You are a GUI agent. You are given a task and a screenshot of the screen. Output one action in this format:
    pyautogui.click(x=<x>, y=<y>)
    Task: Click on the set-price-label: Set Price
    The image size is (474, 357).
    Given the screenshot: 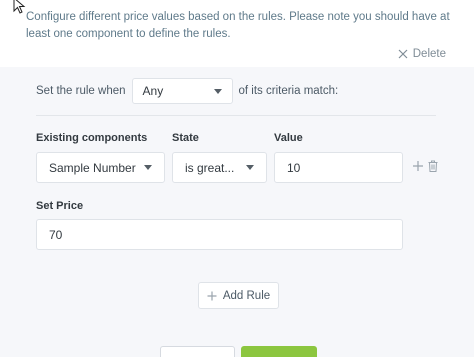 What is the action you would take?
    pyautogui.click(x=60, y=206)
    